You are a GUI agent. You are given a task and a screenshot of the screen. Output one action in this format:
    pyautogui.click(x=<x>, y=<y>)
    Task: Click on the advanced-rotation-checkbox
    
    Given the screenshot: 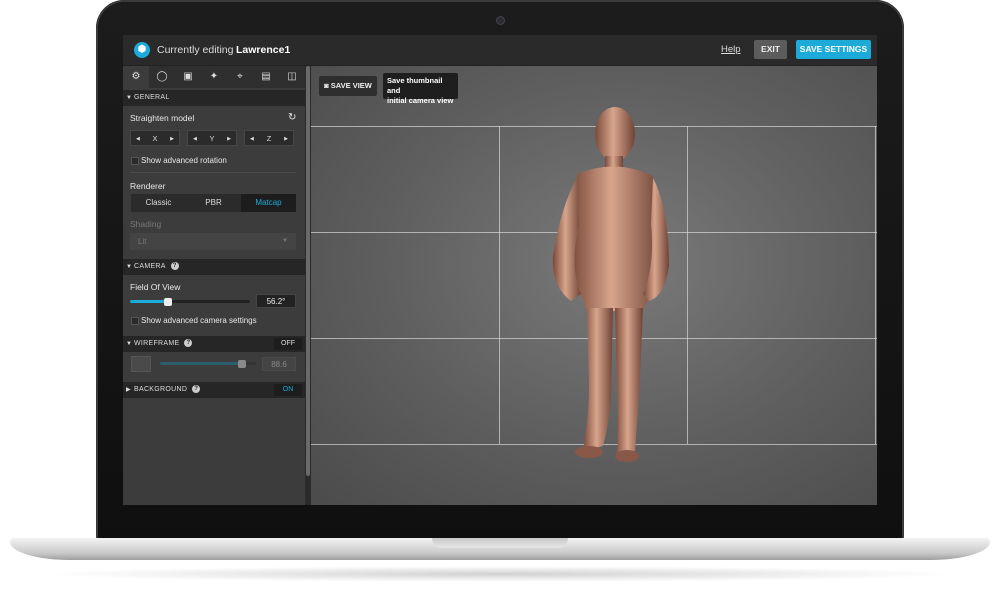 What is the action you would take?
    pyautogui.click(x=135, y=161)
    